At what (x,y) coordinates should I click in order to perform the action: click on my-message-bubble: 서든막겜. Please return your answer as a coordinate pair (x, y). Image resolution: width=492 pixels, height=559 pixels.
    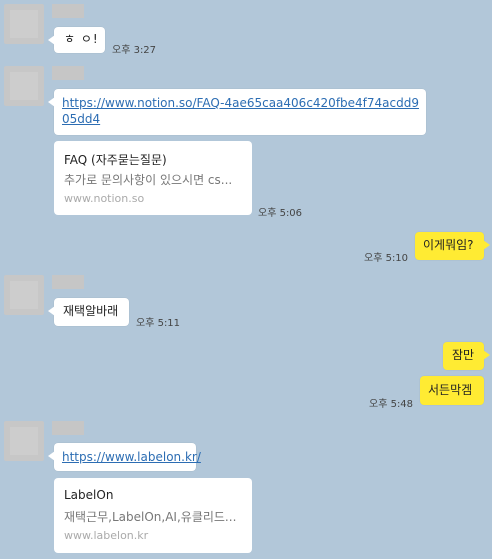
    Looking at the image, I should click on (452, 390).